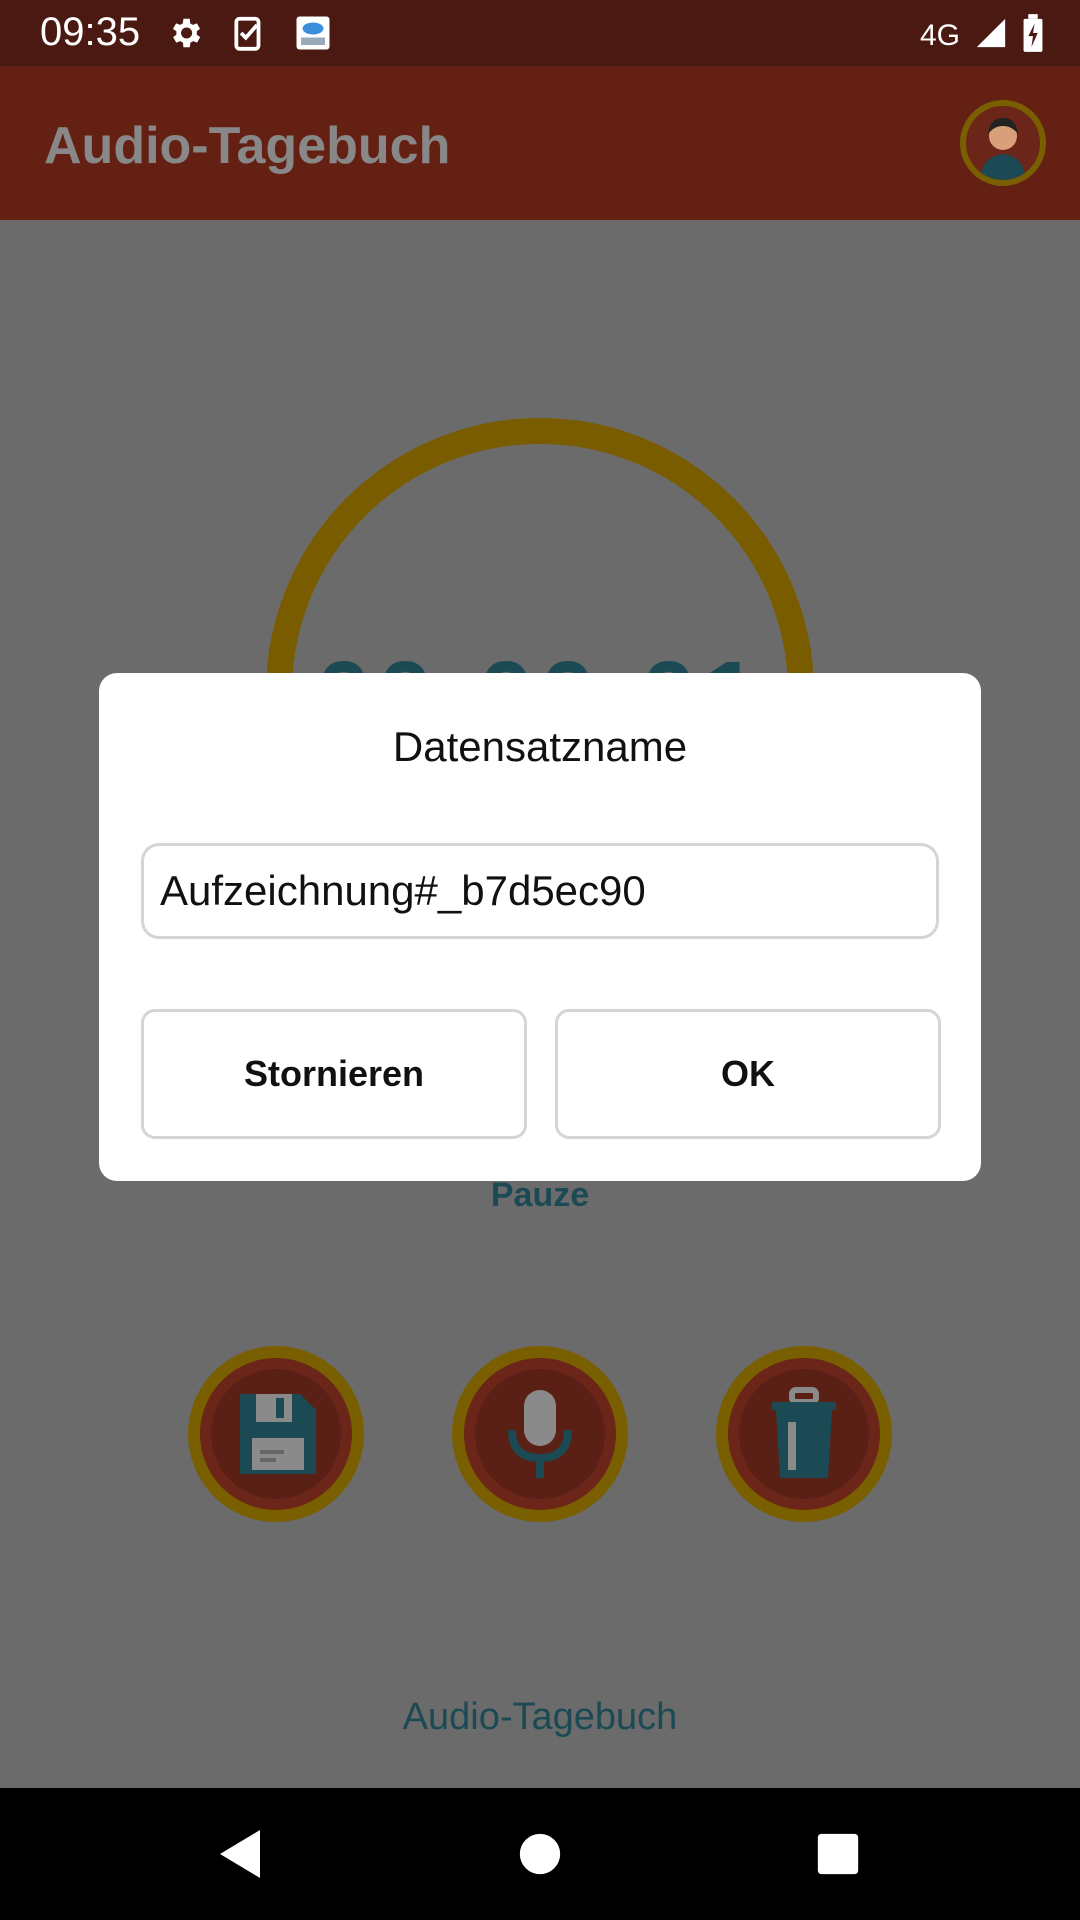  What do you see at coordinates (540, 143) in the screenshot?
I see `app-bar: Audio-Tagebuch` at bounding box center [540, 143].